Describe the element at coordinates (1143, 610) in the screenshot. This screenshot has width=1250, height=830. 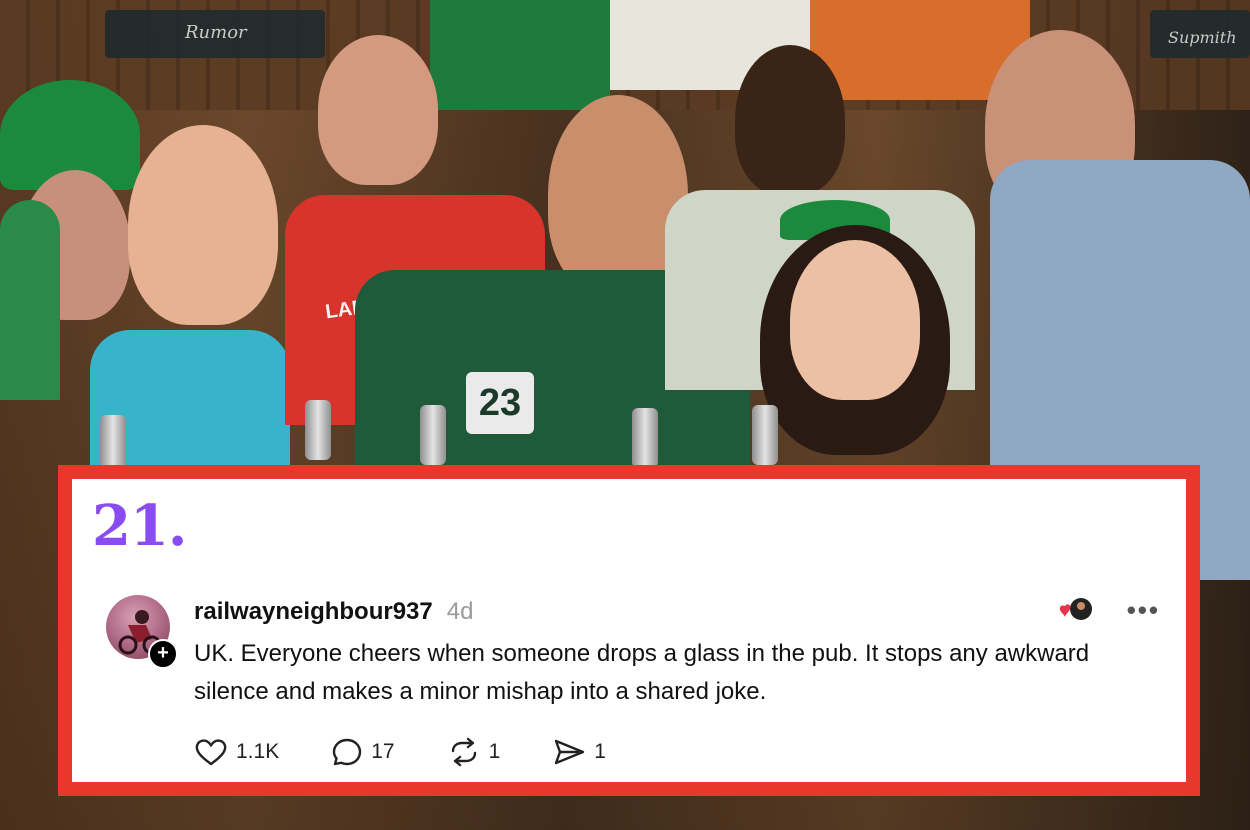
I see `more-options-icon: •••` at that location.